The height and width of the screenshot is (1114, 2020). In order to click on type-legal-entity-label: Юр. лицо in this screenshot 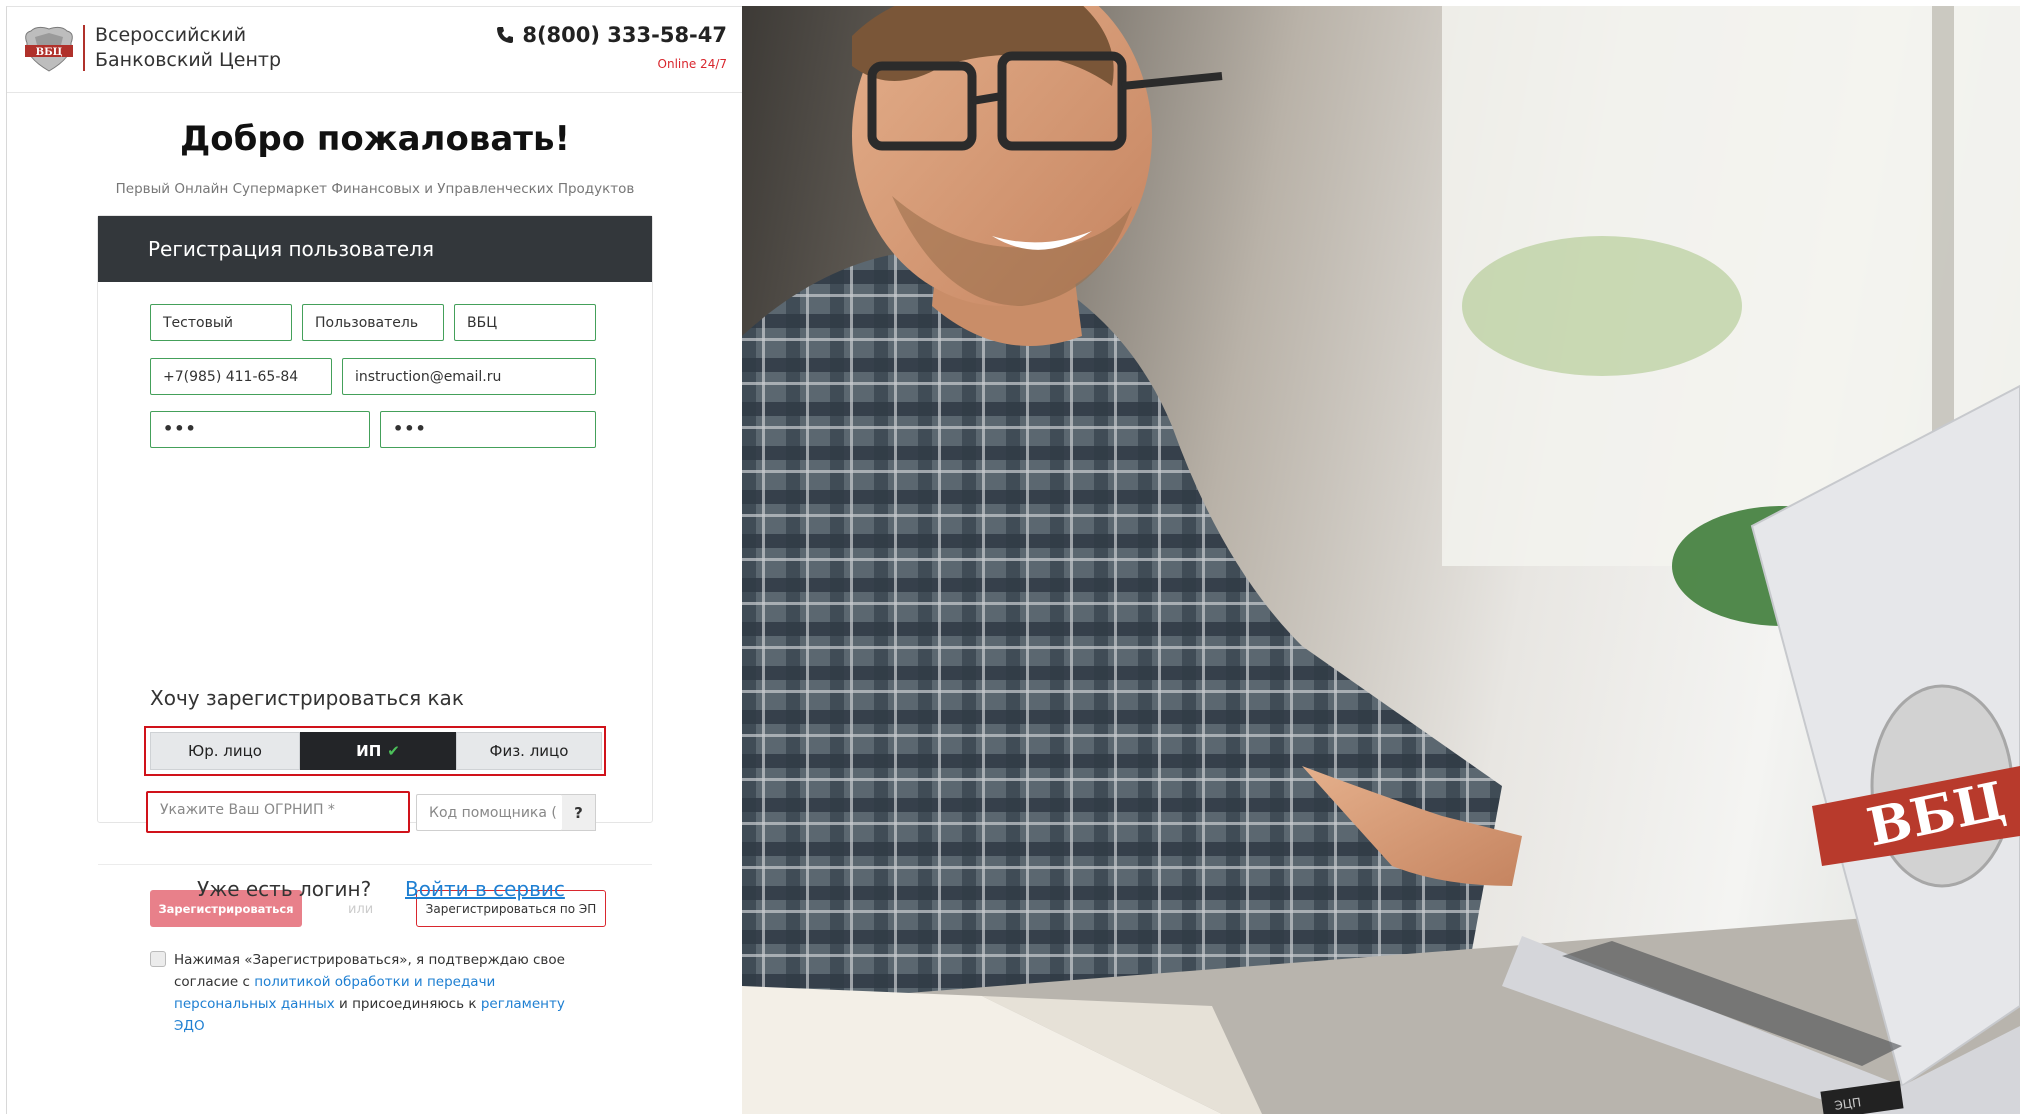, I will do `click(225, 751)`.